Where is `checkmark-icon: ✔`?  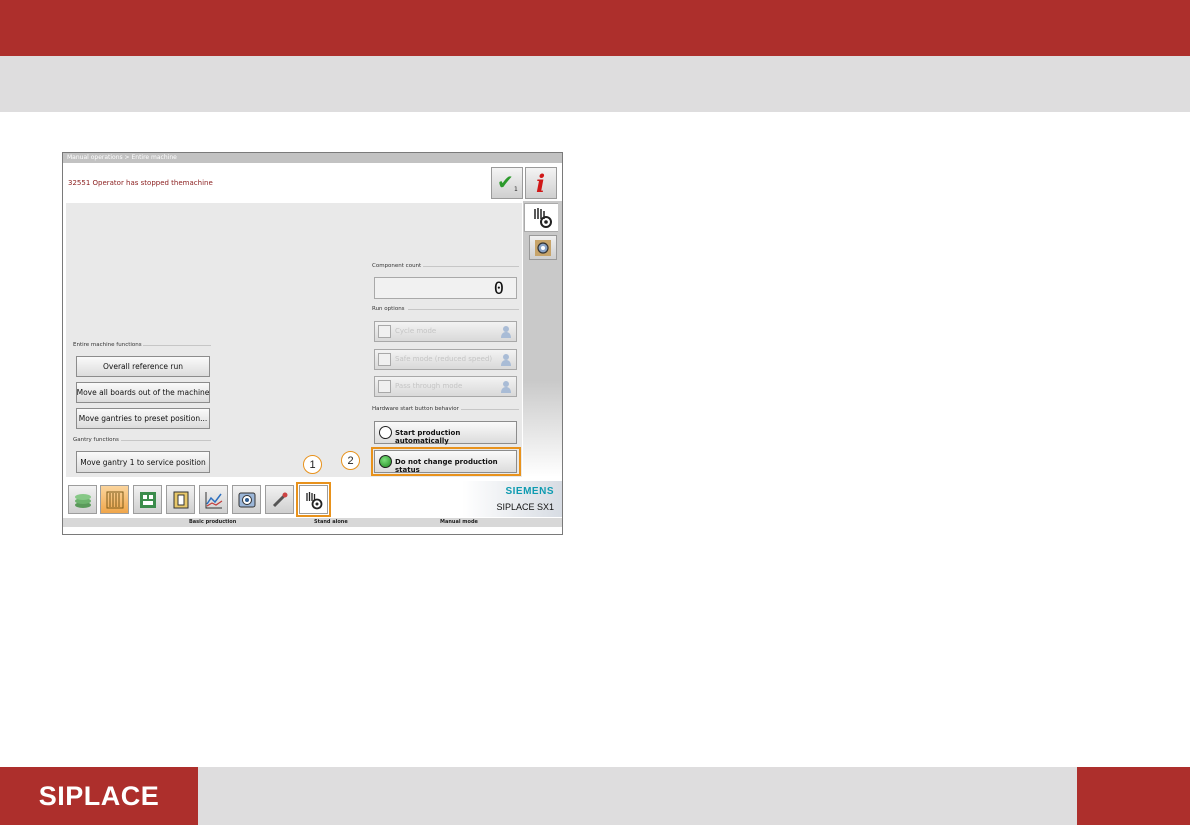 checkmark-icon: ✔ is located at coordinates (505, 182).